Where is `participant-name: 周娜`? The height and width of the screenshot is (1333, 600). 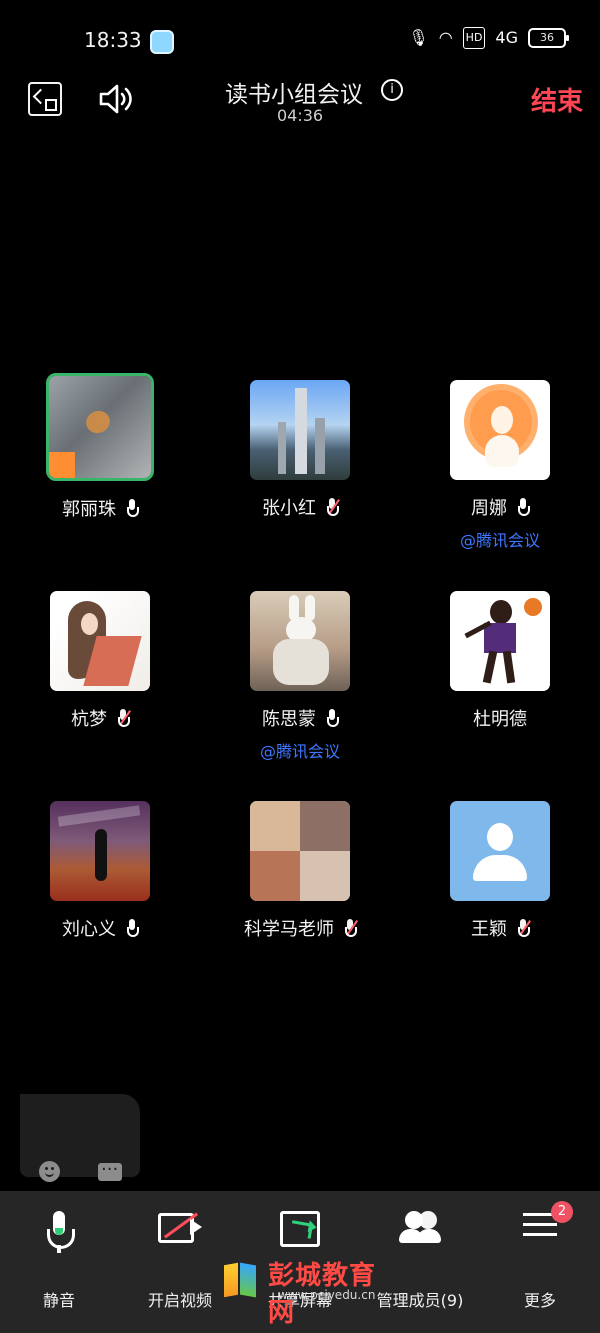
participant-name: 周娜 is located at coordinates (489, 508).